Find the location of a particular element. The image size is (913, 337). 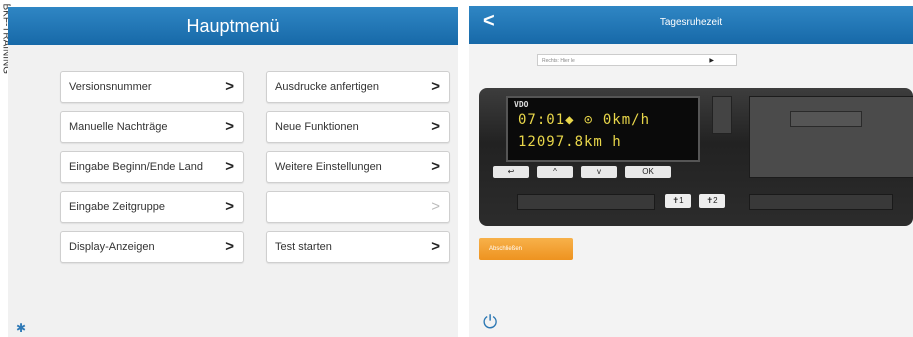

card-2-button: ✝2 is located at coordinates (712, 201).